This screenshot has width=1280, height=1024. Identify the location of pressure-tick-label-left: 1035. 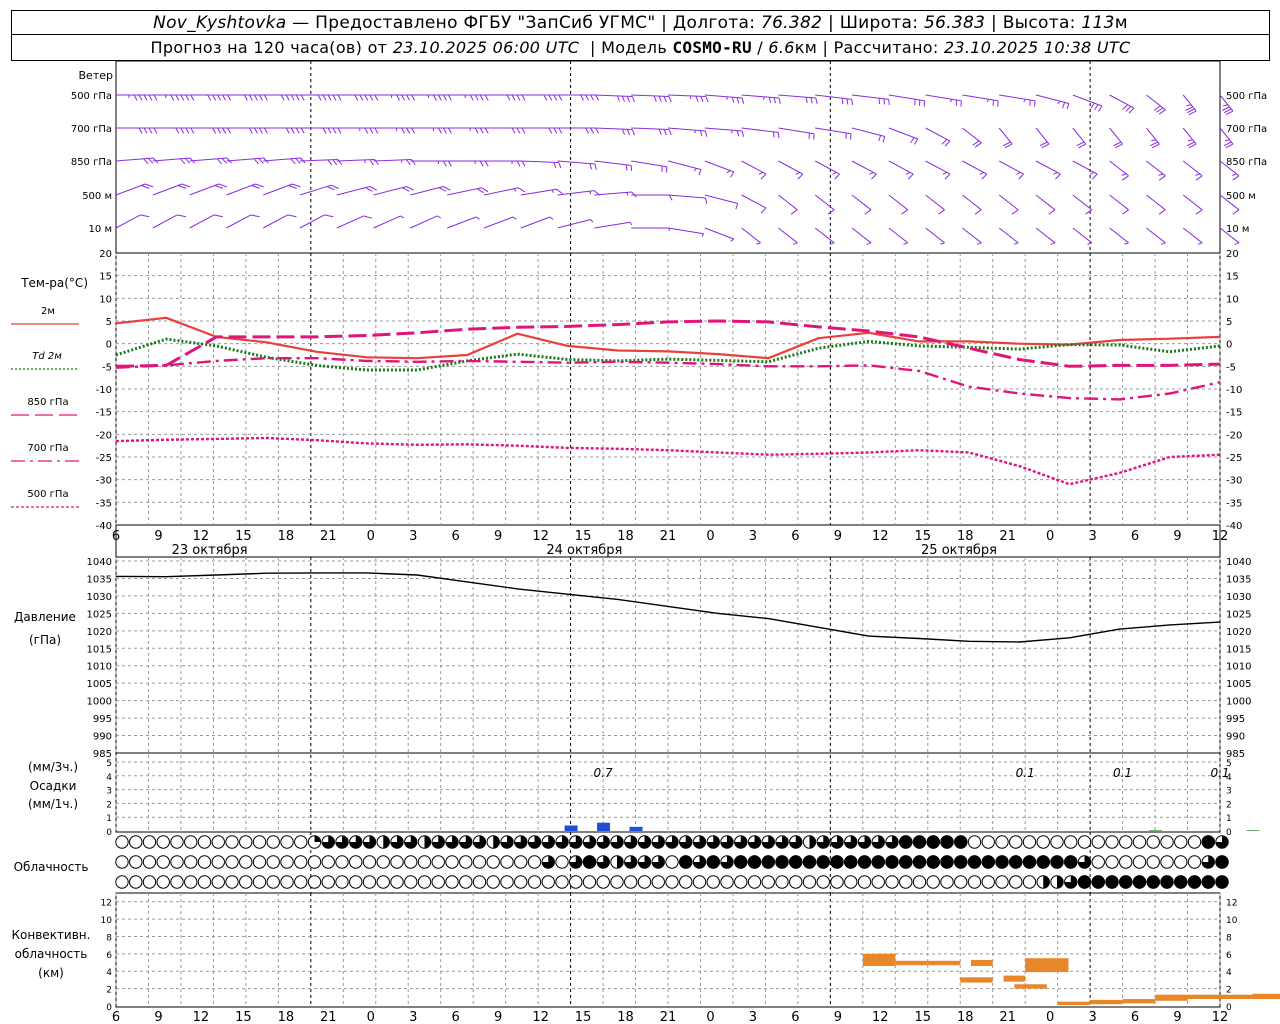
(99, 579).